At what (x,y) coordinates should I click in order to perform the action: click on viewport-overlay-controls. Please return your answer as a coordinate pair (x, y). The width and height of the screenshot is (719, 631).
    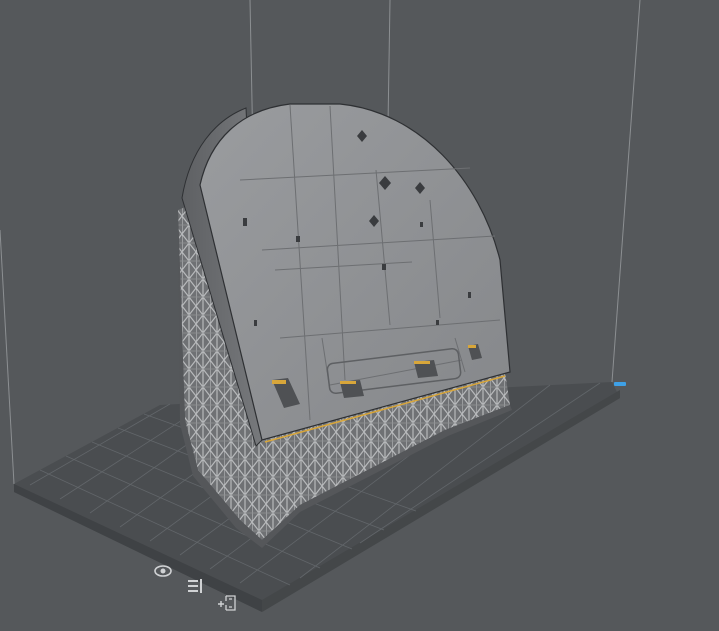
    Looking at the image, I should click on (200, 590).